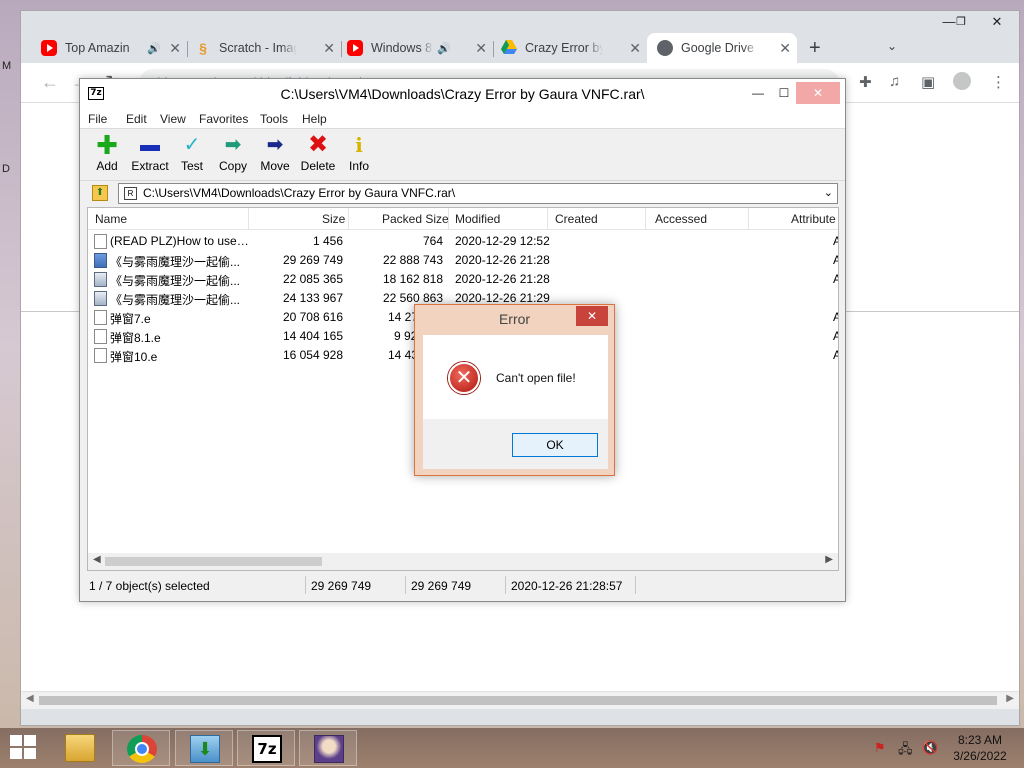 The height and width of the screenshot is (768, 1024). Describe the element at coordinates (962, 81) in the screenshot. I see `profile-avatar-icon` at that location.